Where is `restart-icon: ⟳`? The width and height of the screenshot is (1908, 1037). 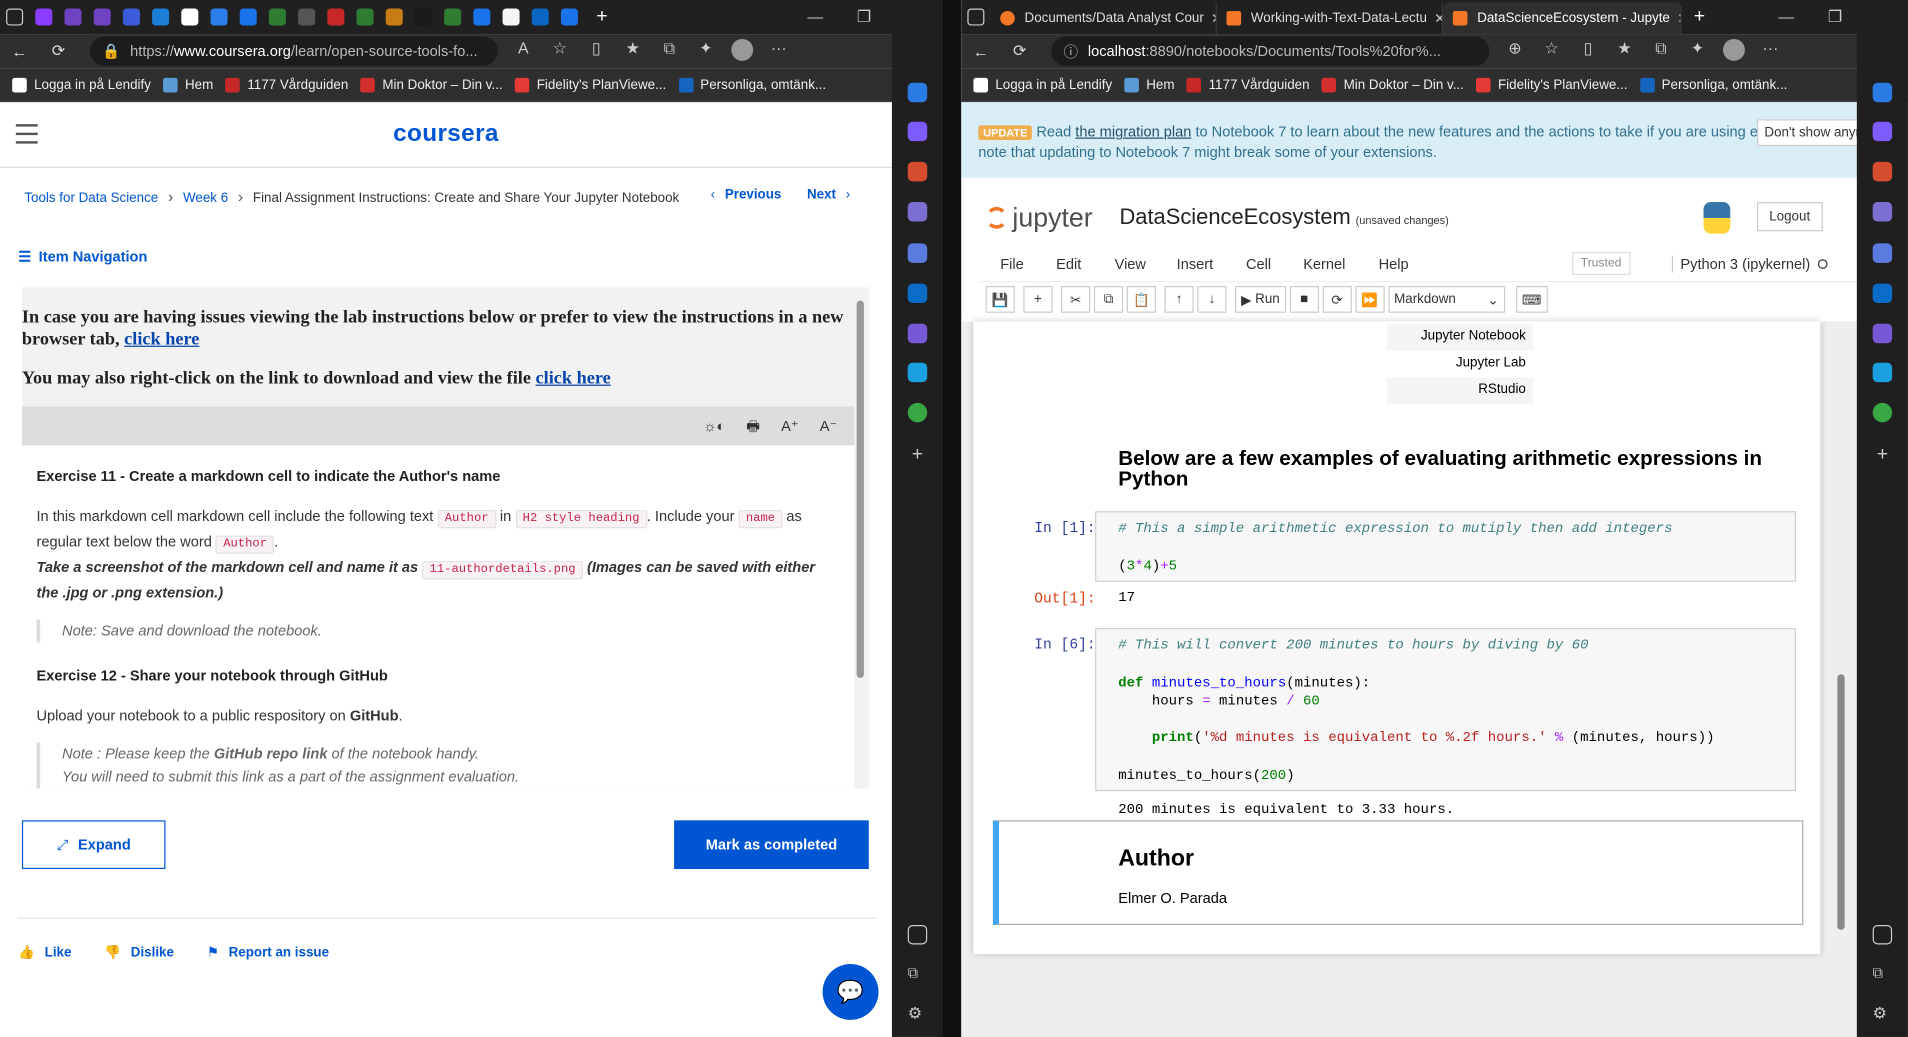 restart-icon: ⟳ is located at coordinates (1337, 299).